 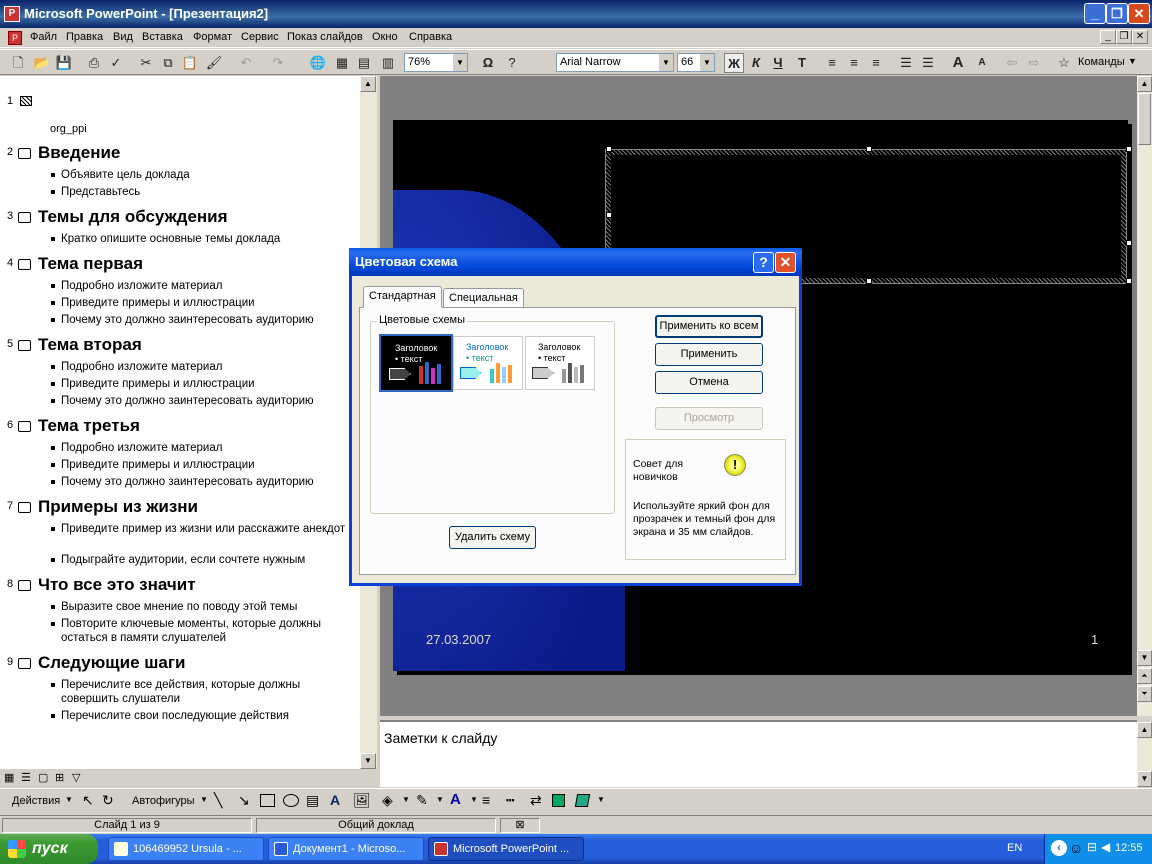 I want to click on language-indicator: EN, so click(x=1014, y=848).